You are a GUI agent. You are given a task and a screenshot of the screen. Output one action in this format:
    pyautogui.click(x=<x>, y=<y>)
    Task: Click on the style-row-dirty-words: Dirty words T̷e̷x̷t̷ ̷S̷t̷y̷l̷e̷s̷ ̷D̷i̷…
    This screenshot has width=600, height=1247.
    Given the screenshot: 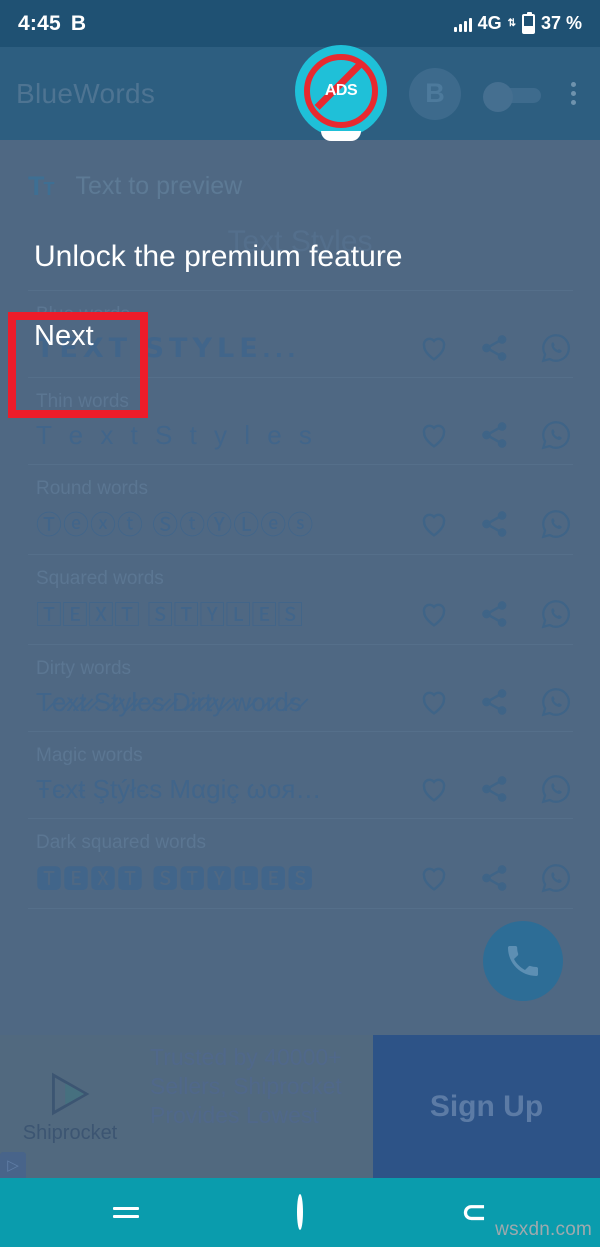 What is the action you would take?
    pyautogui.click(x=300, y=688)
    